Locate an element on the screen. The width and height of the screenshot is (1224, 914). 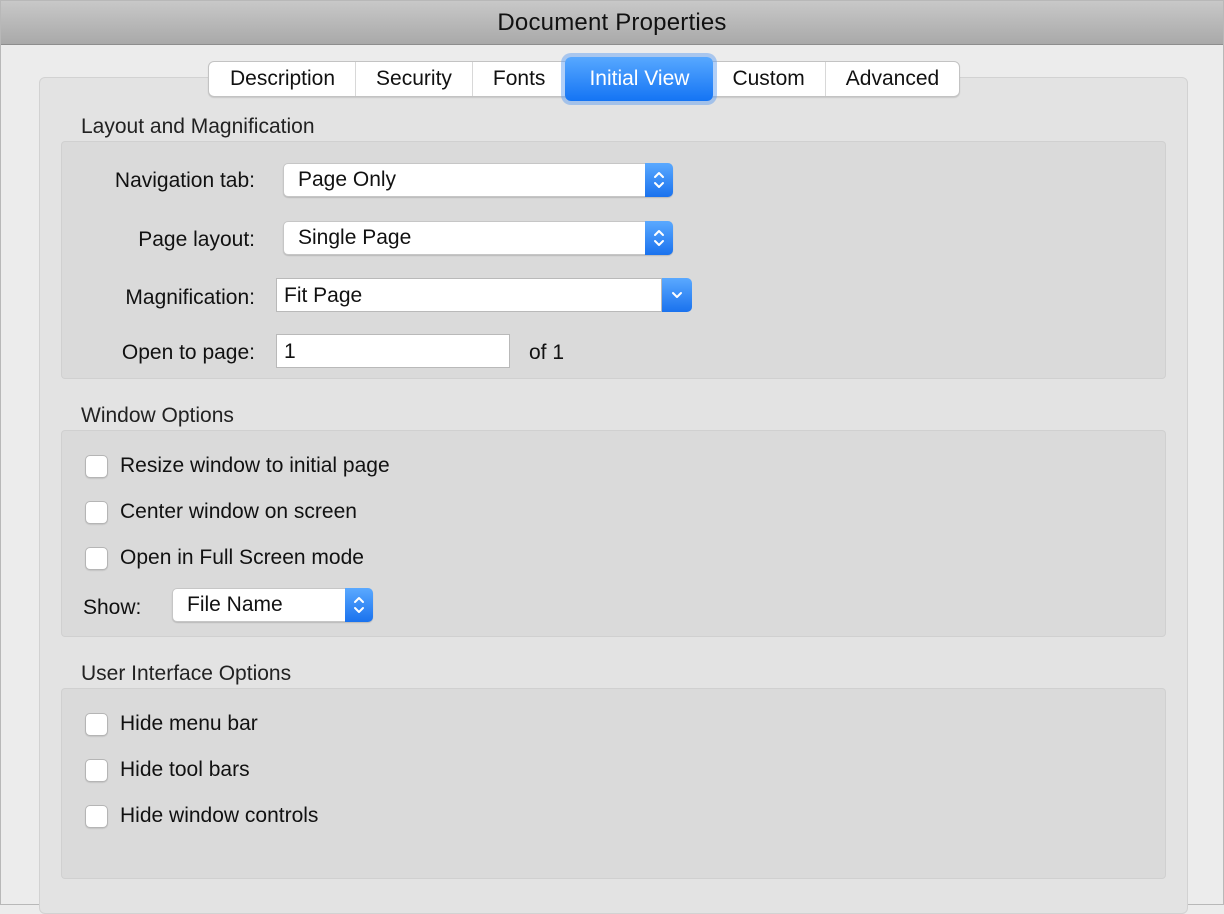
hide-window-controls-option: Hide window controls is located at coordinates (201, 816).